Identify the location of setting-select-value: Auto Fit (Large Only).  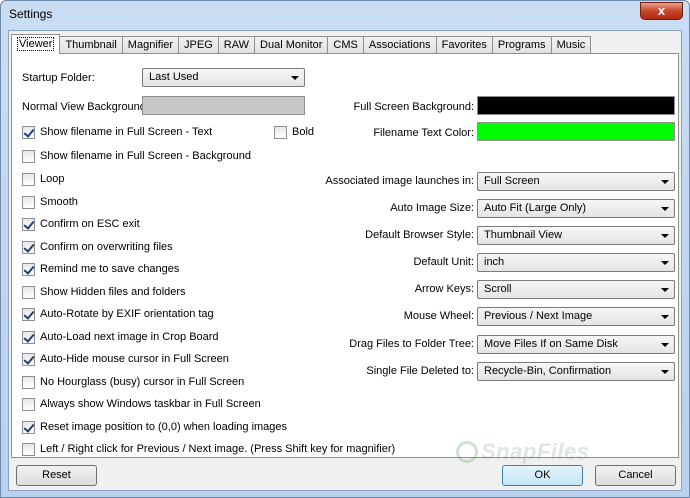
(535, 208).